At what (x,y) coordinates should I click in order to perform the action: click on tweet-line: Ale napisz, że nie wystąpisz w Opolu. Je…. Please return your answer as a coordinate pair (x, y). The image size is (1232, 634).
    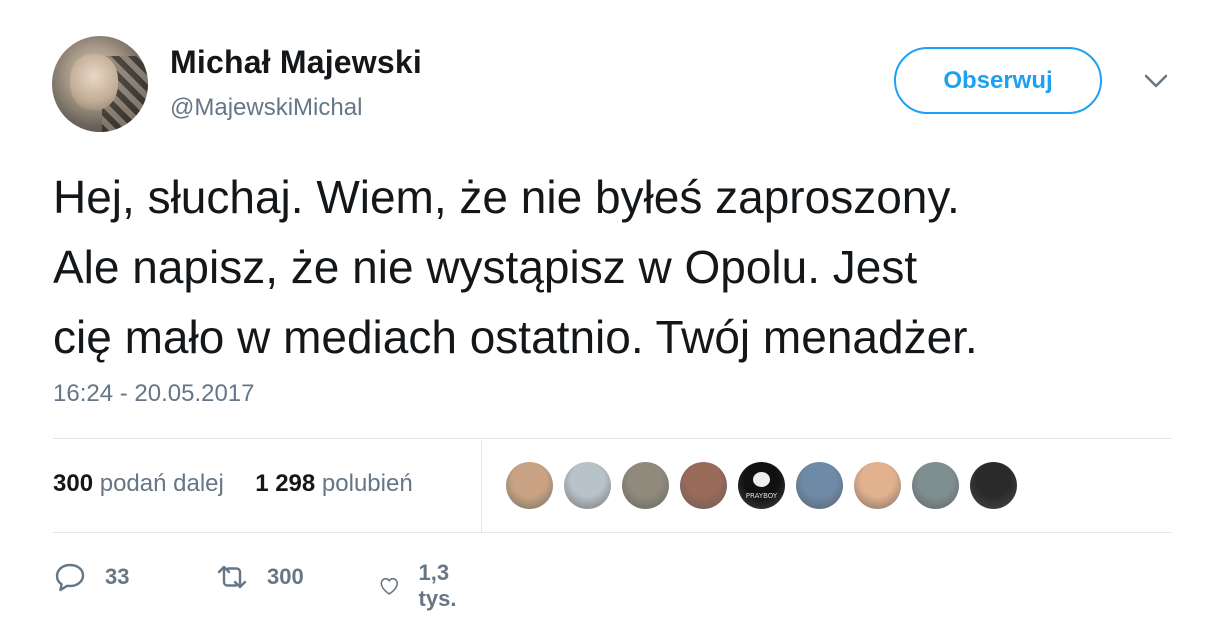
    Looking at the image, I should click on (485, 267).